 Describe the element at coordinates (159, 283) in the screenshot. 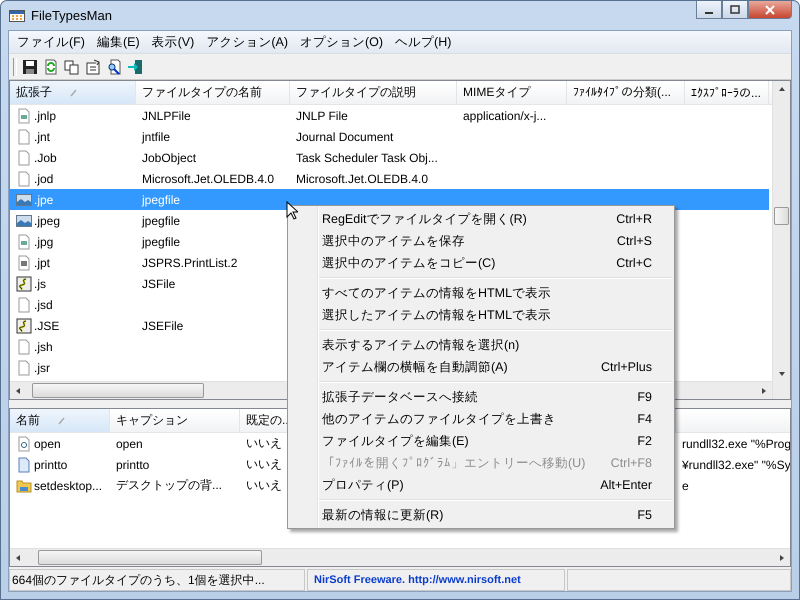

I see `table-cell: JSFile` at that location.